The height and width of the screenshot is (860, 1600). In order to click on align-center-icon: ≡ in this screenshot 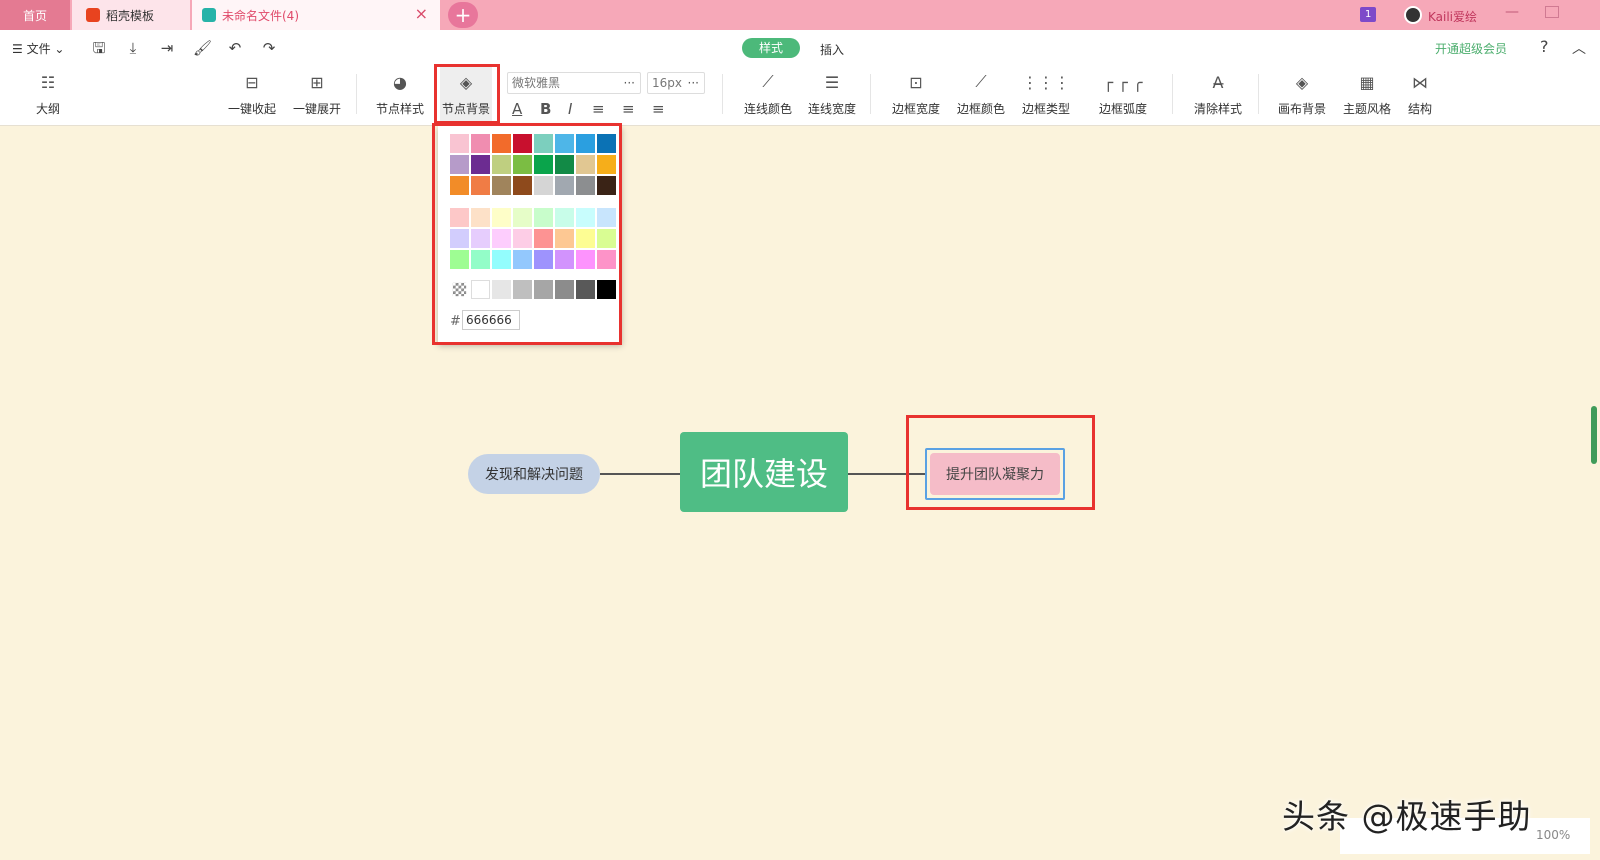, I will do `click(628, 109)`.